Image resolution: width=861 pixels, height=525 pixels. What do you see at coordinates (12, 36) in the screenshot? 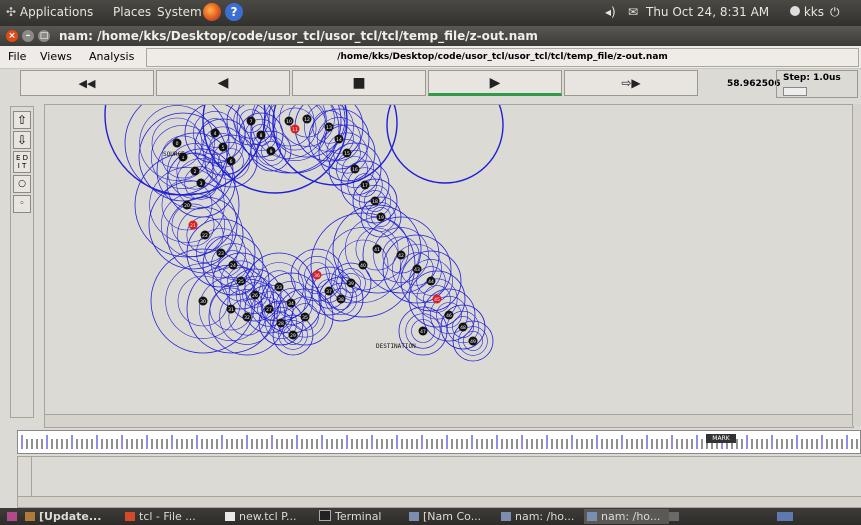
I see `close-window-button: ×` at bounding box center [12, 36].